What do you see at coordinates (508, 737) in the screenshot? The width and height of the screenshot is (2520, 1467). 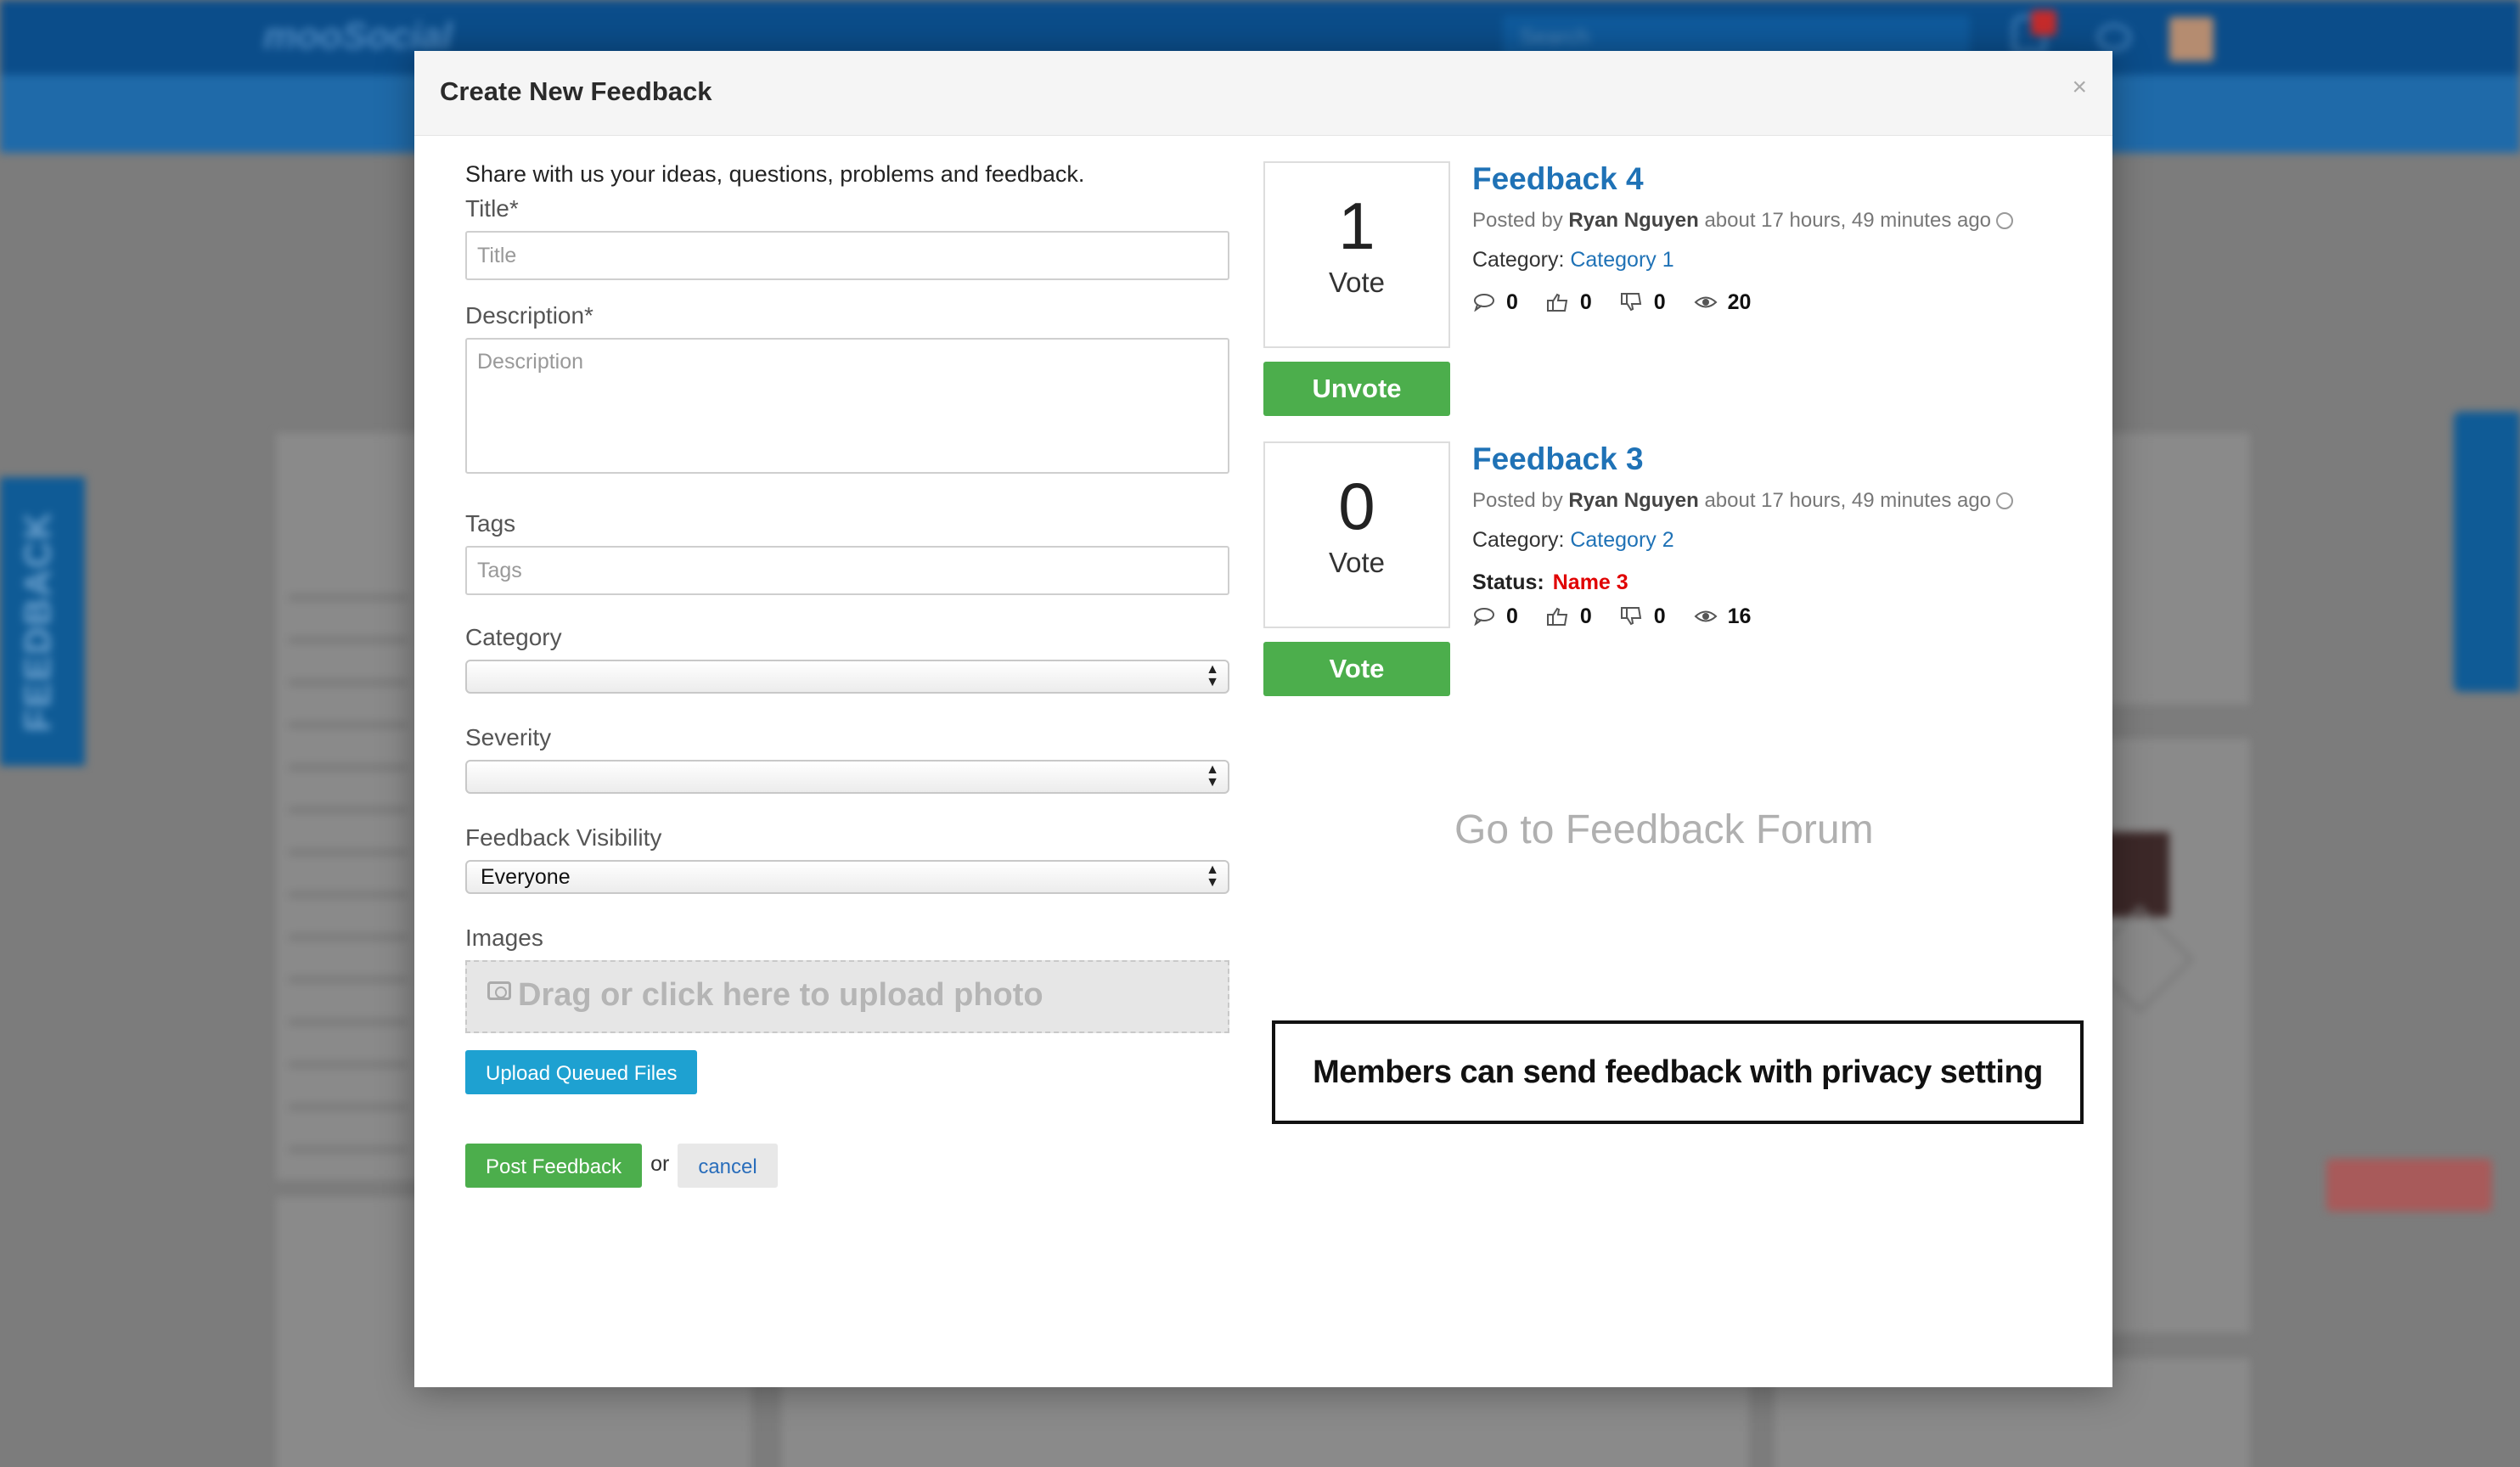 I see `severity-label: Severity` at bounding box center [508, 737].